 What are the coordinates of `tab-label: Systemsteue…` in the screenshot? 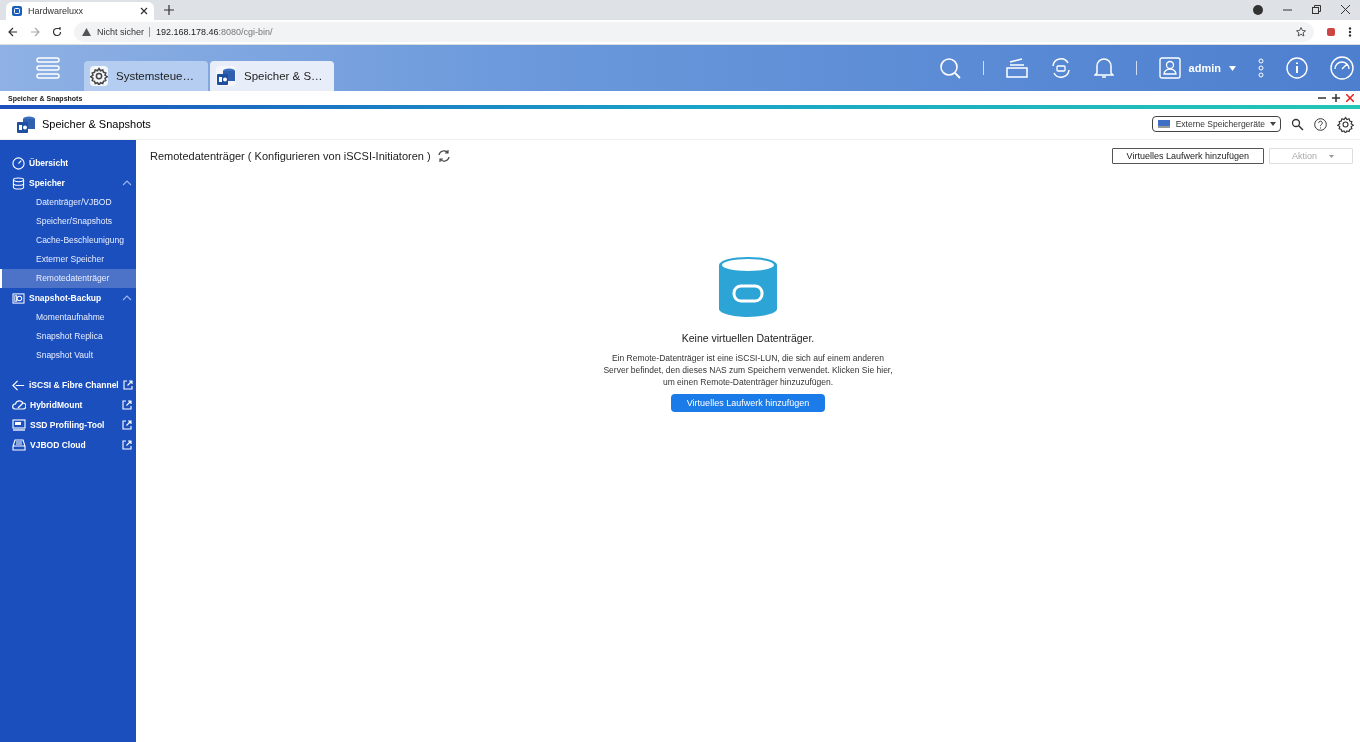 It's located at (155, 76).